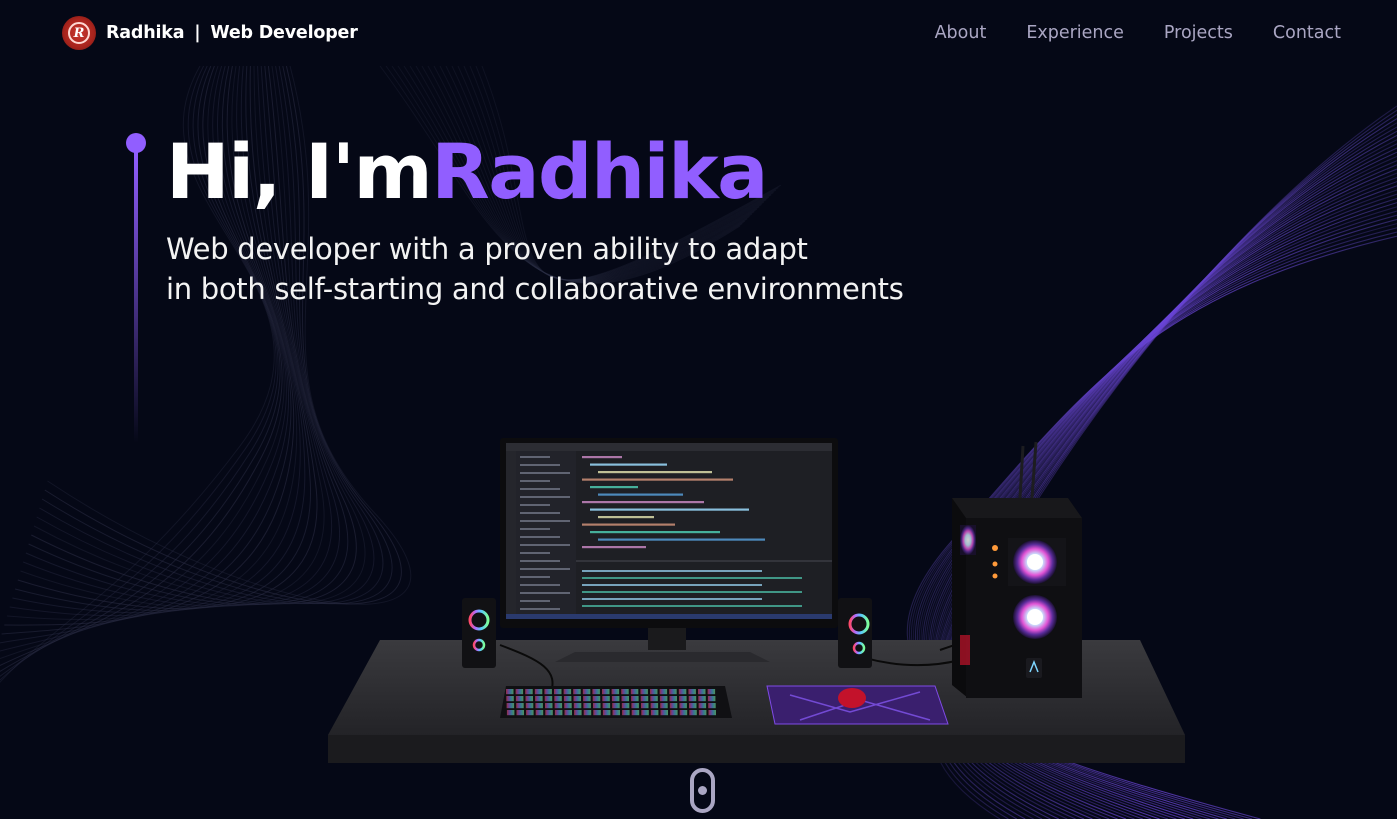  Describe the element at coordinates (599, 171) in the screenshot. I see `hero-name: Radhika` at that location.